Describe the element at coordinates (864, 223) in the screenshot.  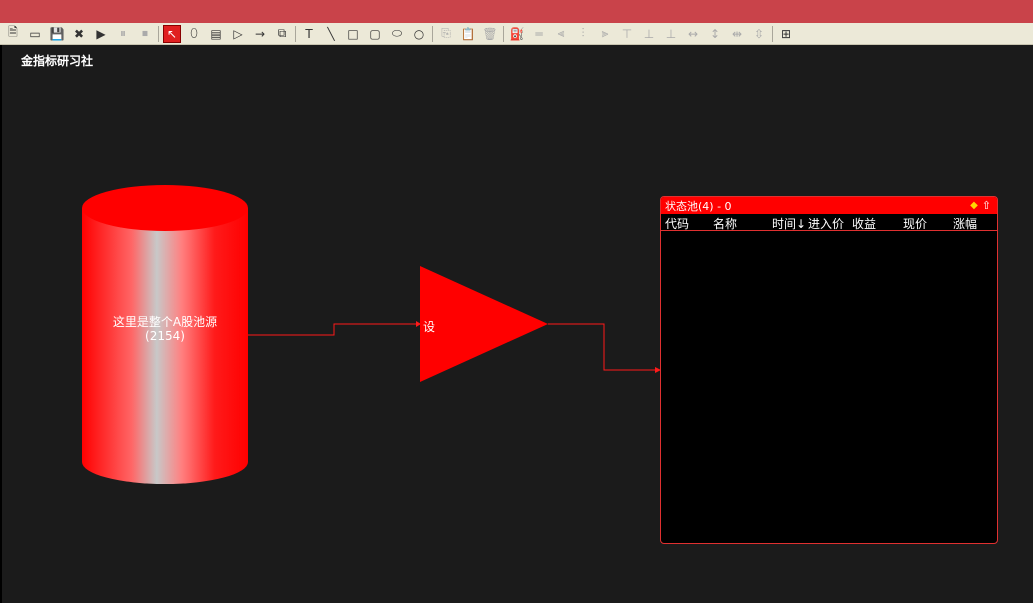
I see `column-header-return: 收益` at that location.